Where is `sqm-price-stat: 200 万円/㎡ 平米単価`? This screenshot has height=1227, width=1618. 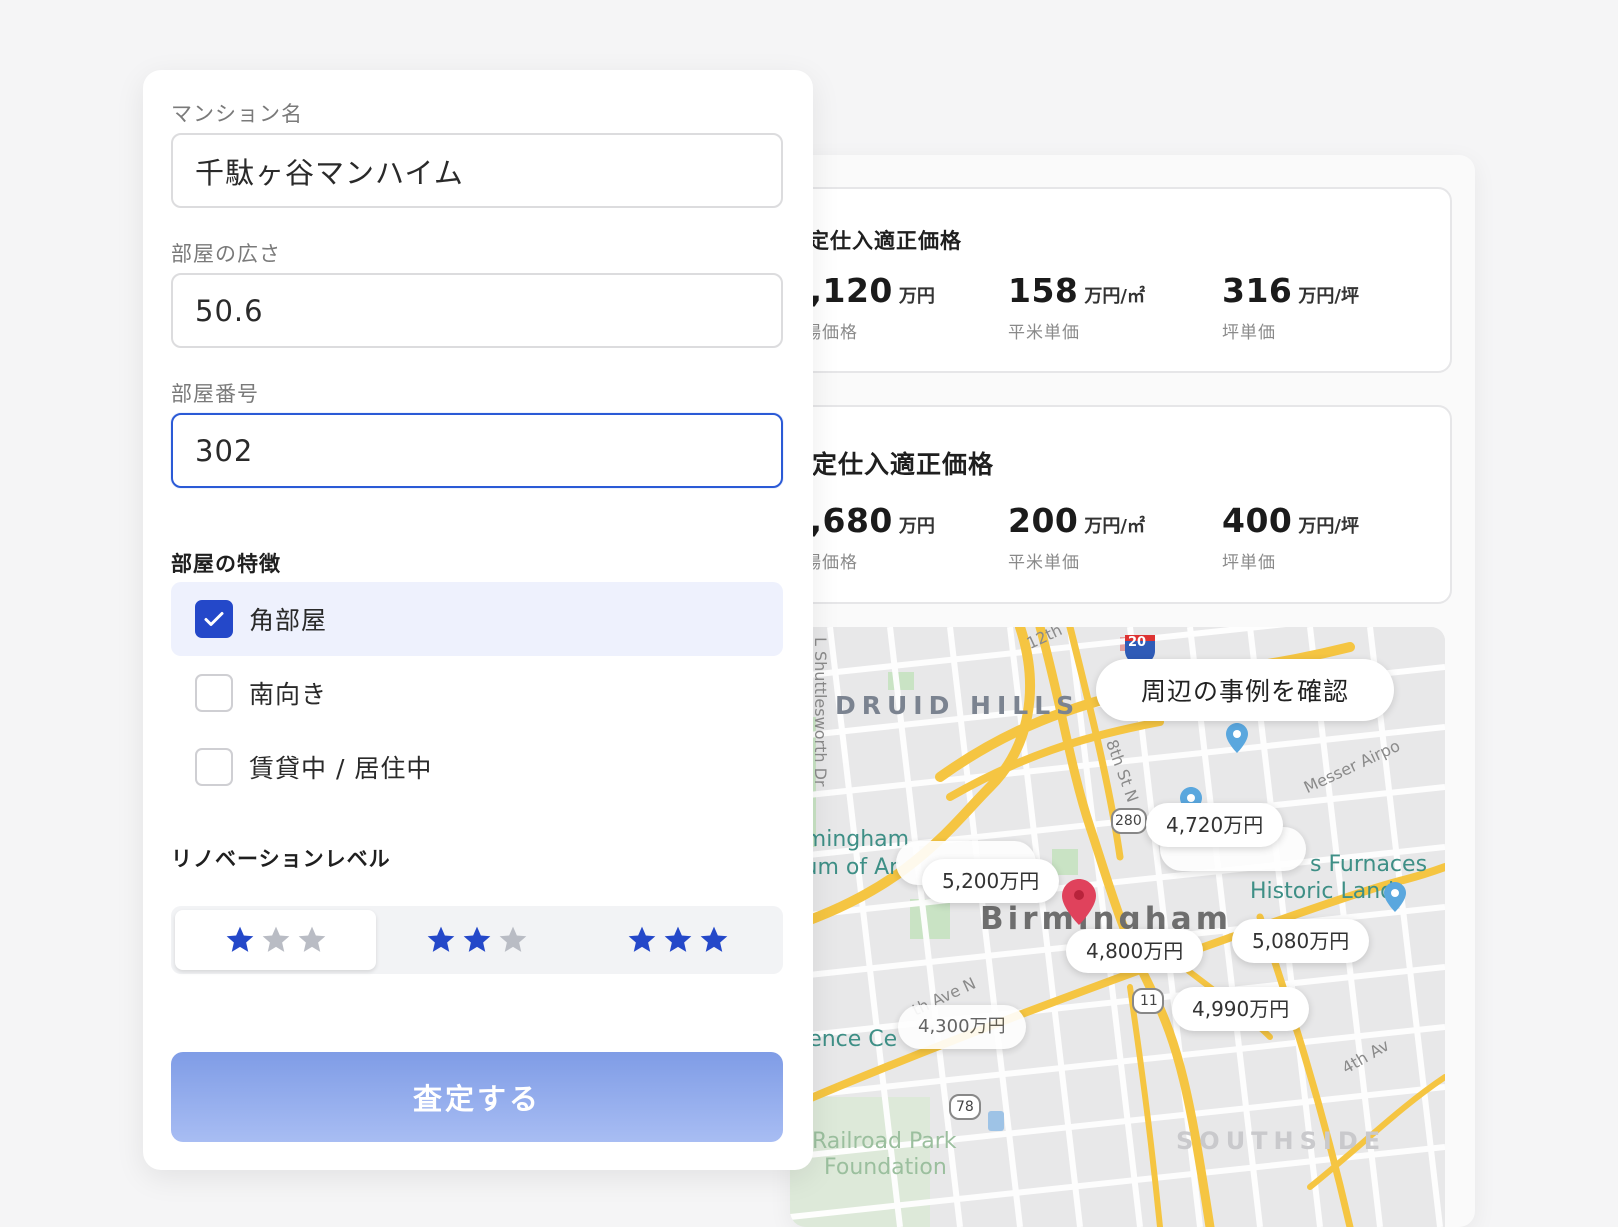 sqm-price-stat: 200 万円/㎡ 平米単価 is located at coordinates (1076, 537).